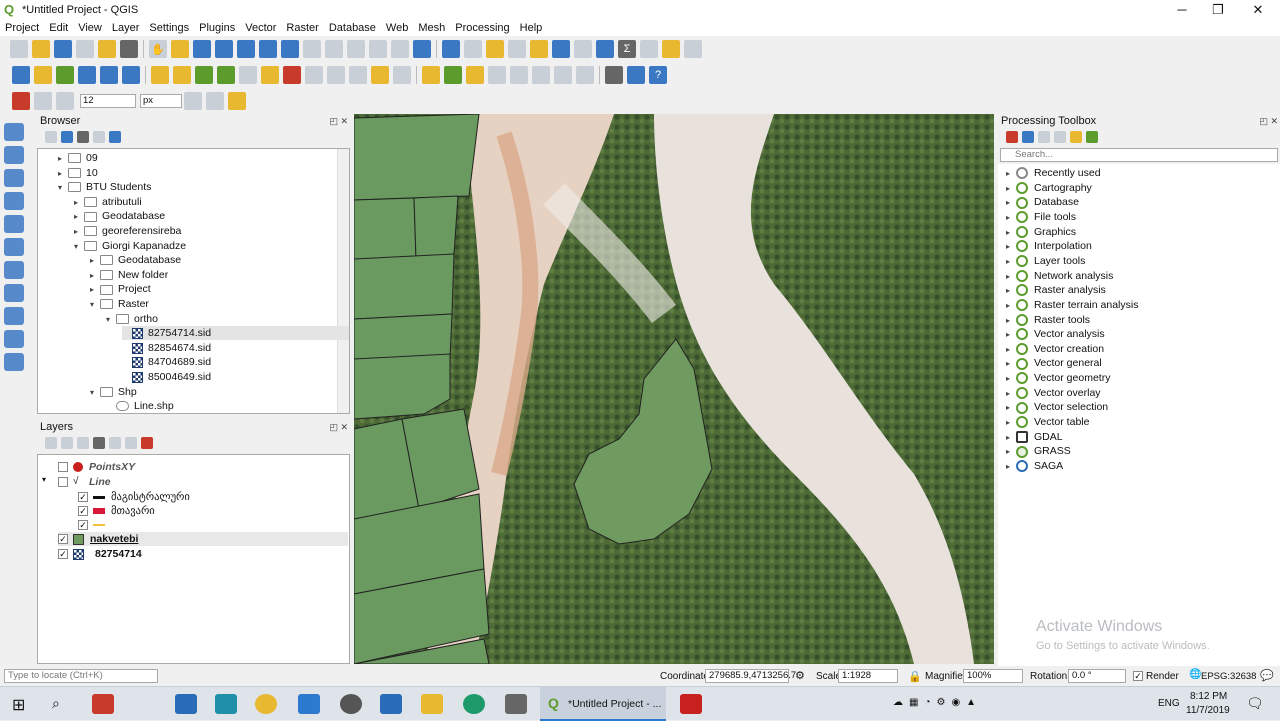  Describe the element at coordinates (1097, 676) in the screenshot. I see `rotation-field: 0.0 °` at that location.